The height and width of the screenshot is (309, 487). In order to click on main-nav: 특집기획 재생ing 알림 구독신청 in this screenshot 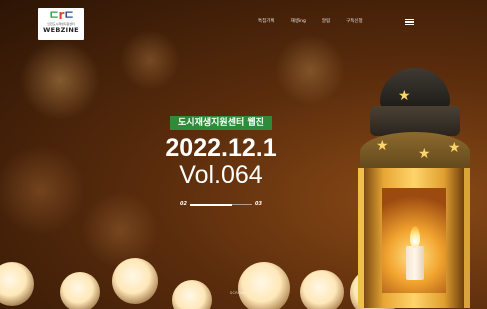, I will do `click(318, 21)`.